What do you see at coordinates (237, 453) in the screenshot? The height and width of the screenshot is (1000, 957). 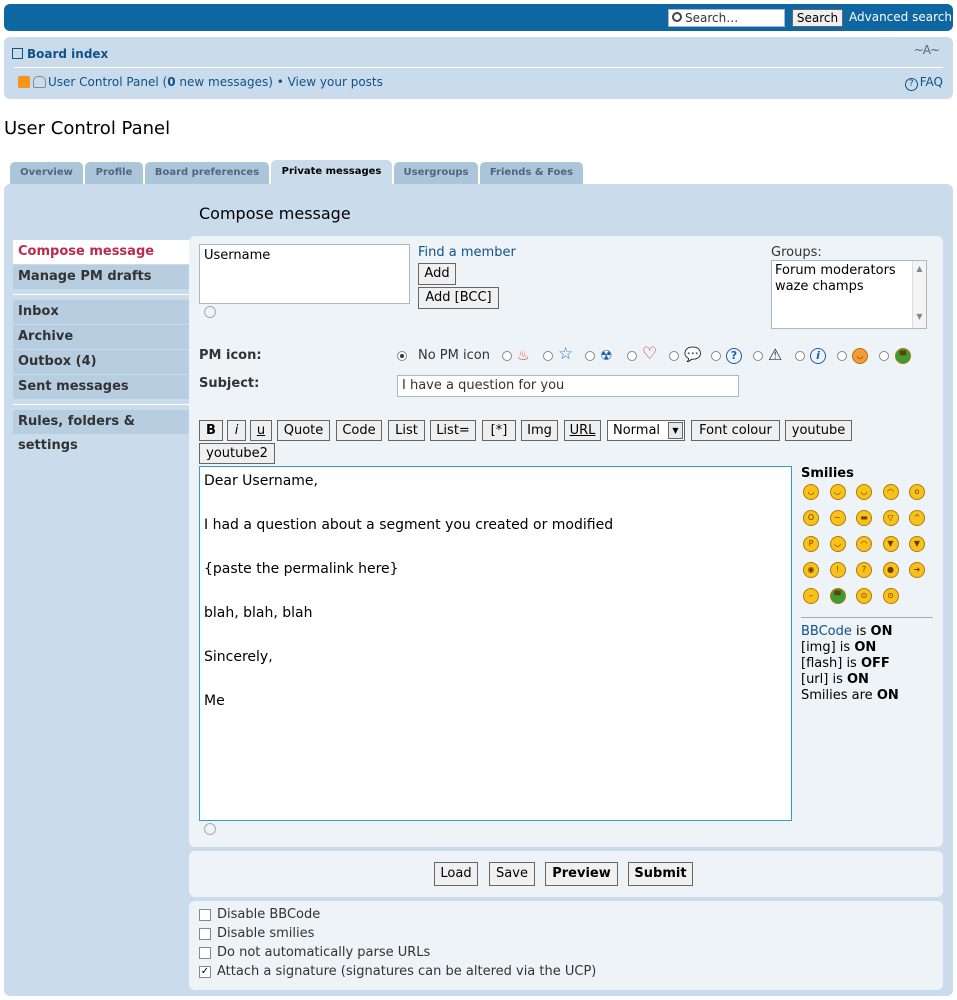 I see `youtube2-button: youtube2` at bounding box center [237, 453].